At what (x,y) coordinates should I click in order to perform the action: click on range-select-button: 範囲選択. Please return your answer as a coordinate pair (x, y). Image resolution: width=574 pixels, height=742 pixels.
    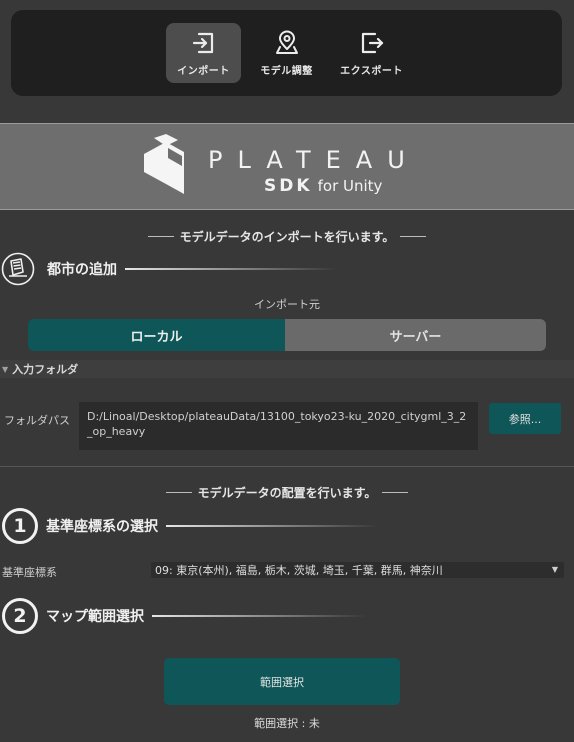
    Looking at the image, I should click on (282, 681).